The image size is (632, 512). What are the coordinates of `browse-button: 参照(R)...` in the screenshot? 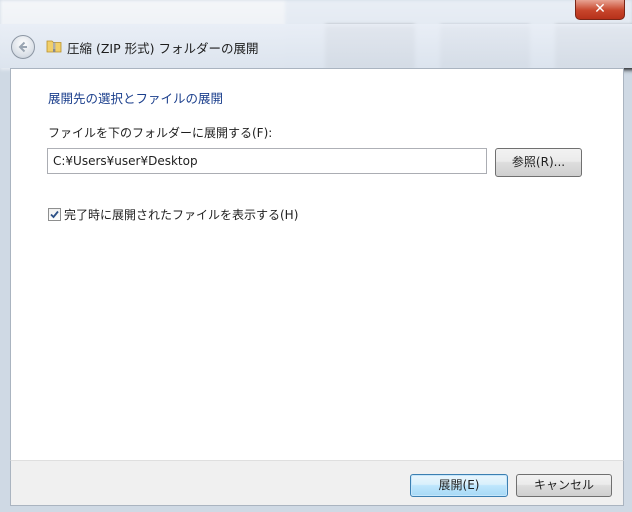 It's located at (538, 162).